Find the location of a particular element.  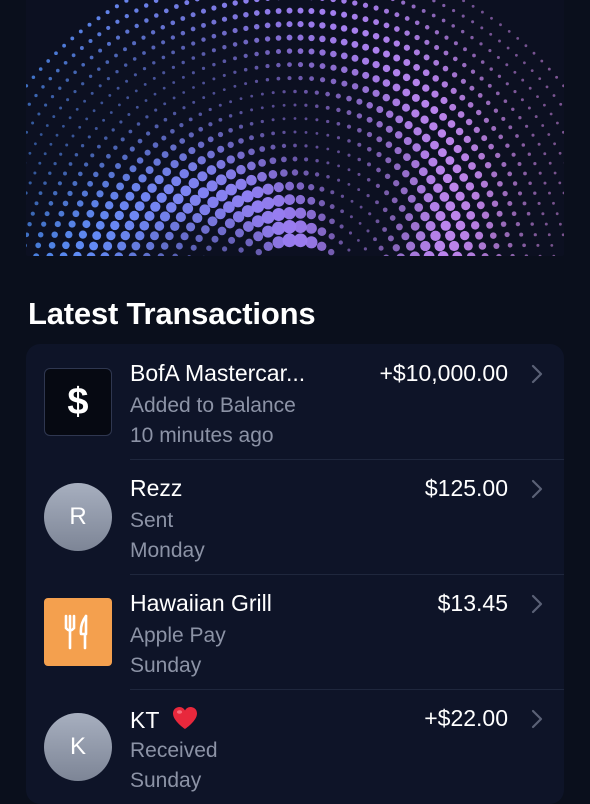

dollar-icon: $ is located at coordinates (78, 402).